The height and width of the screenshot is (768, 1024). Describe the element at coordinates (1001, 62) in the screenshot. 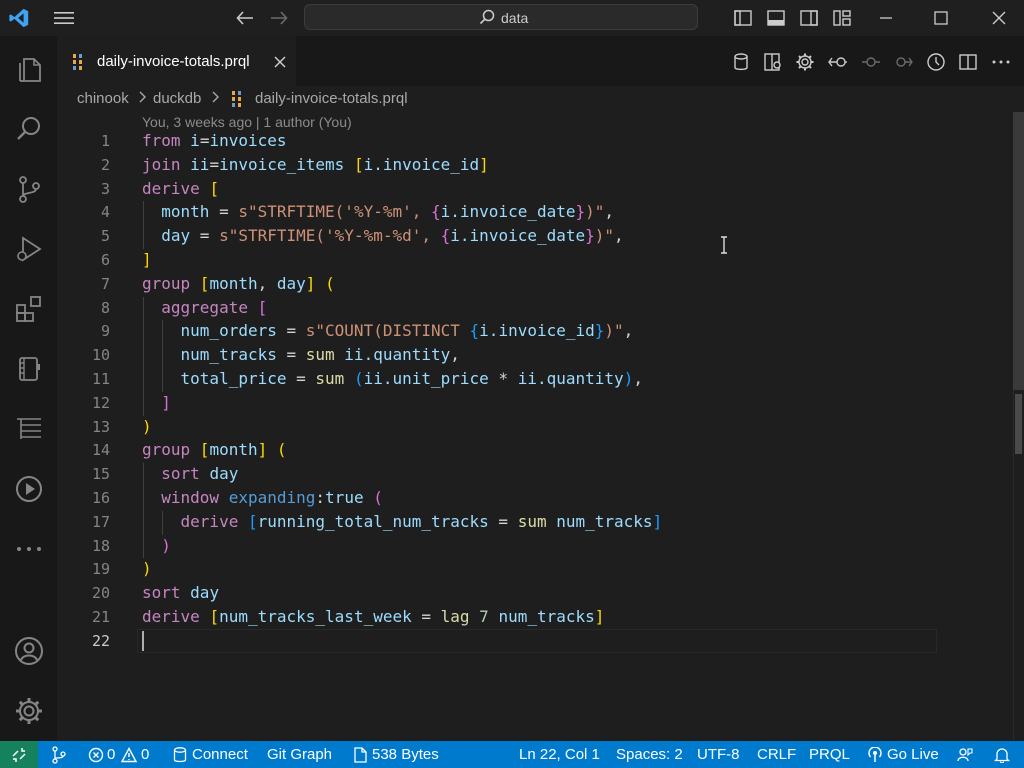

I see `more-actions-icon` at that location.